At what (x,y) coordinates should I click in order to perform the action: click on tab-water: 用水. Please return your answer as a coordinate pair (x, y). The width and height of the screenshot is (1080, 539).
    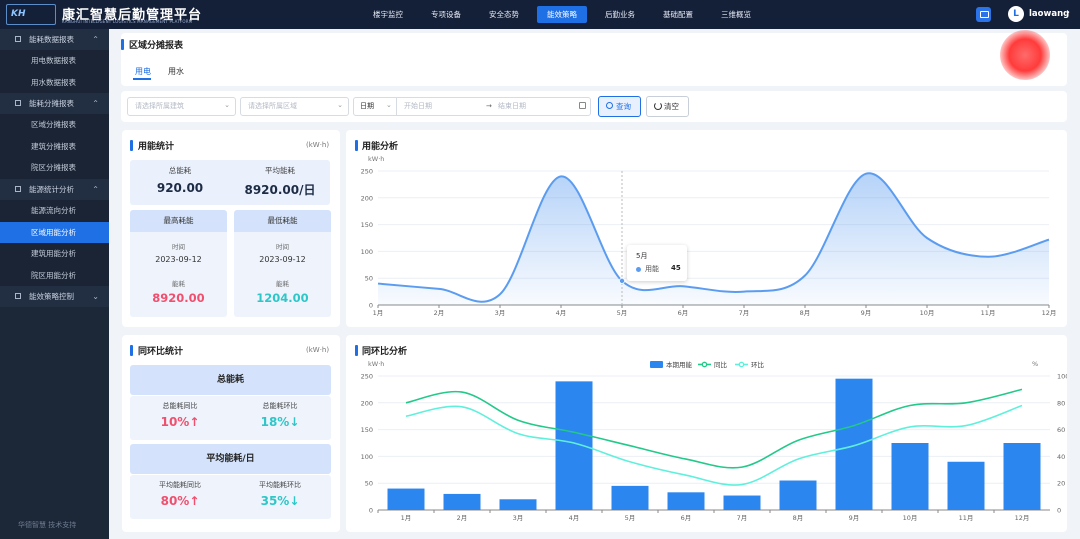
    Looking at the image, I should click on (176, 71).